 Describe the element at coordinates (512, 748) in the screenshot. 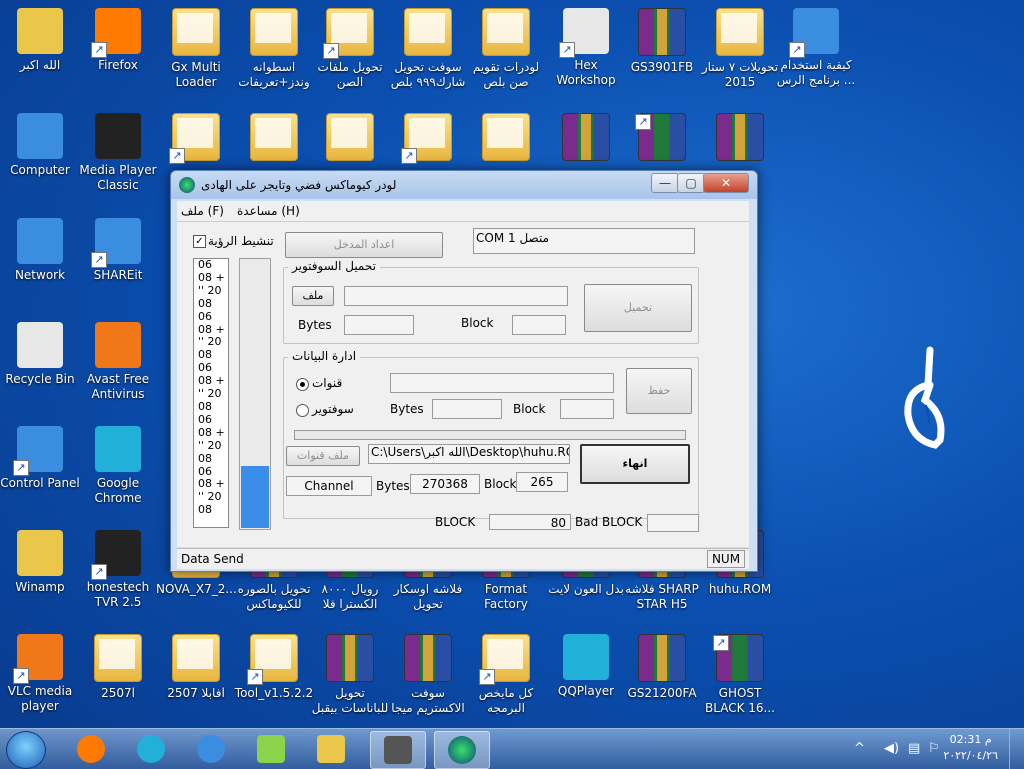

I see `taskbar: ^ ◀) ▤ ⚐ م 02:31 ٢٠٢٢/٠٤/٢٦` at that location.